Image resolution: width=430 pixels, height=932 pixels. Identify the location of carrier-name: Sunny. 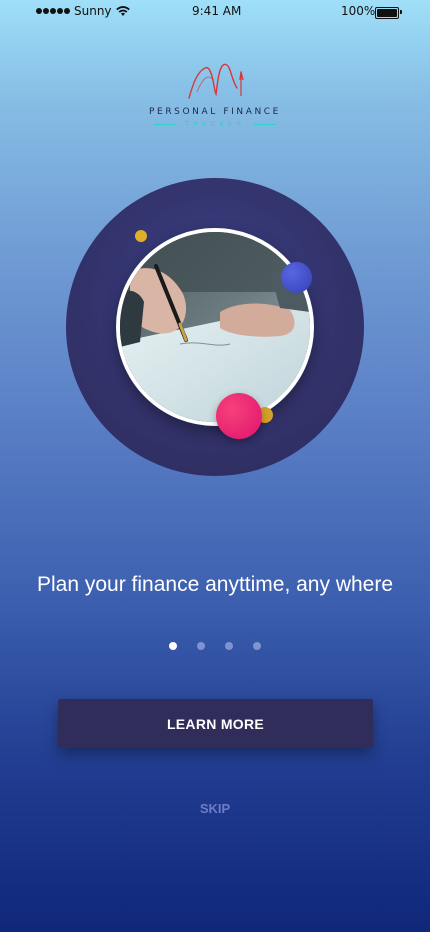
(93, 11).